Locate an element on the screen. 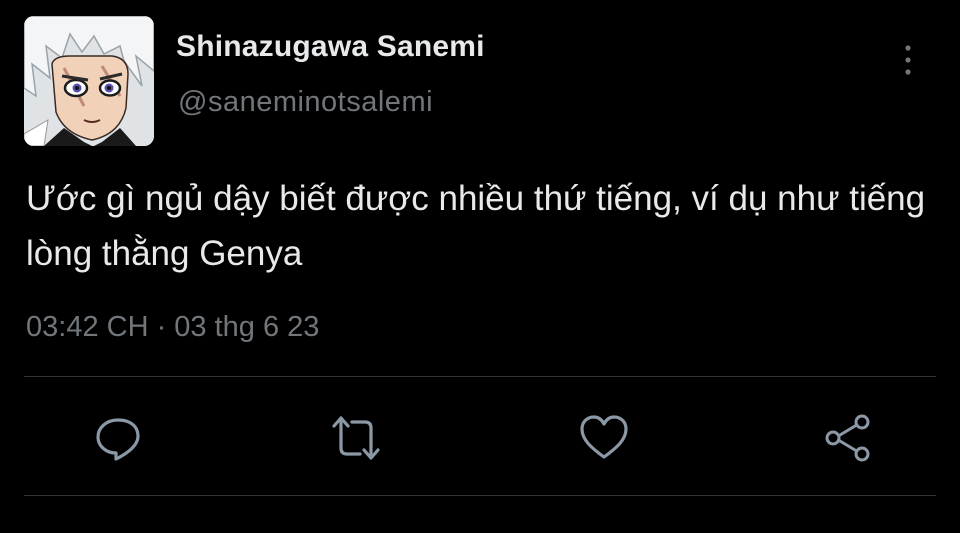  more-options-button is located at coordinates (908, 60).